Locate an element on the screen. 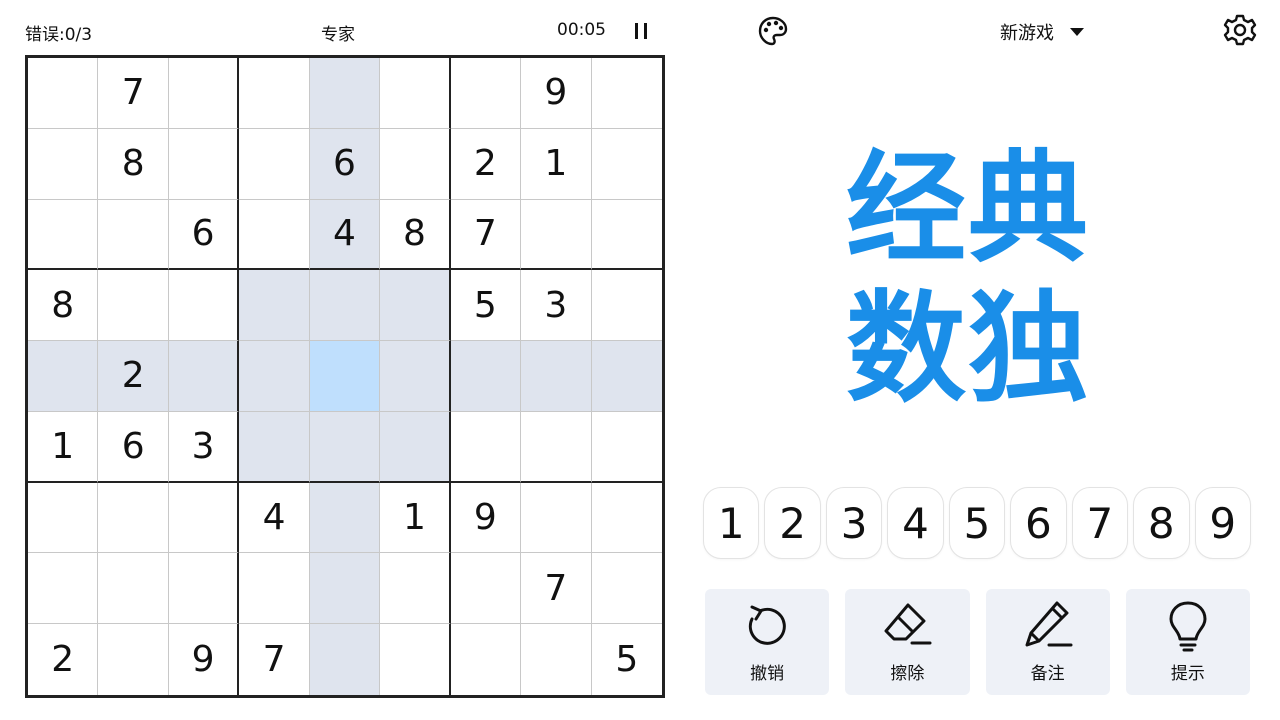  gear-icon is located at coordinates (1240, 30).